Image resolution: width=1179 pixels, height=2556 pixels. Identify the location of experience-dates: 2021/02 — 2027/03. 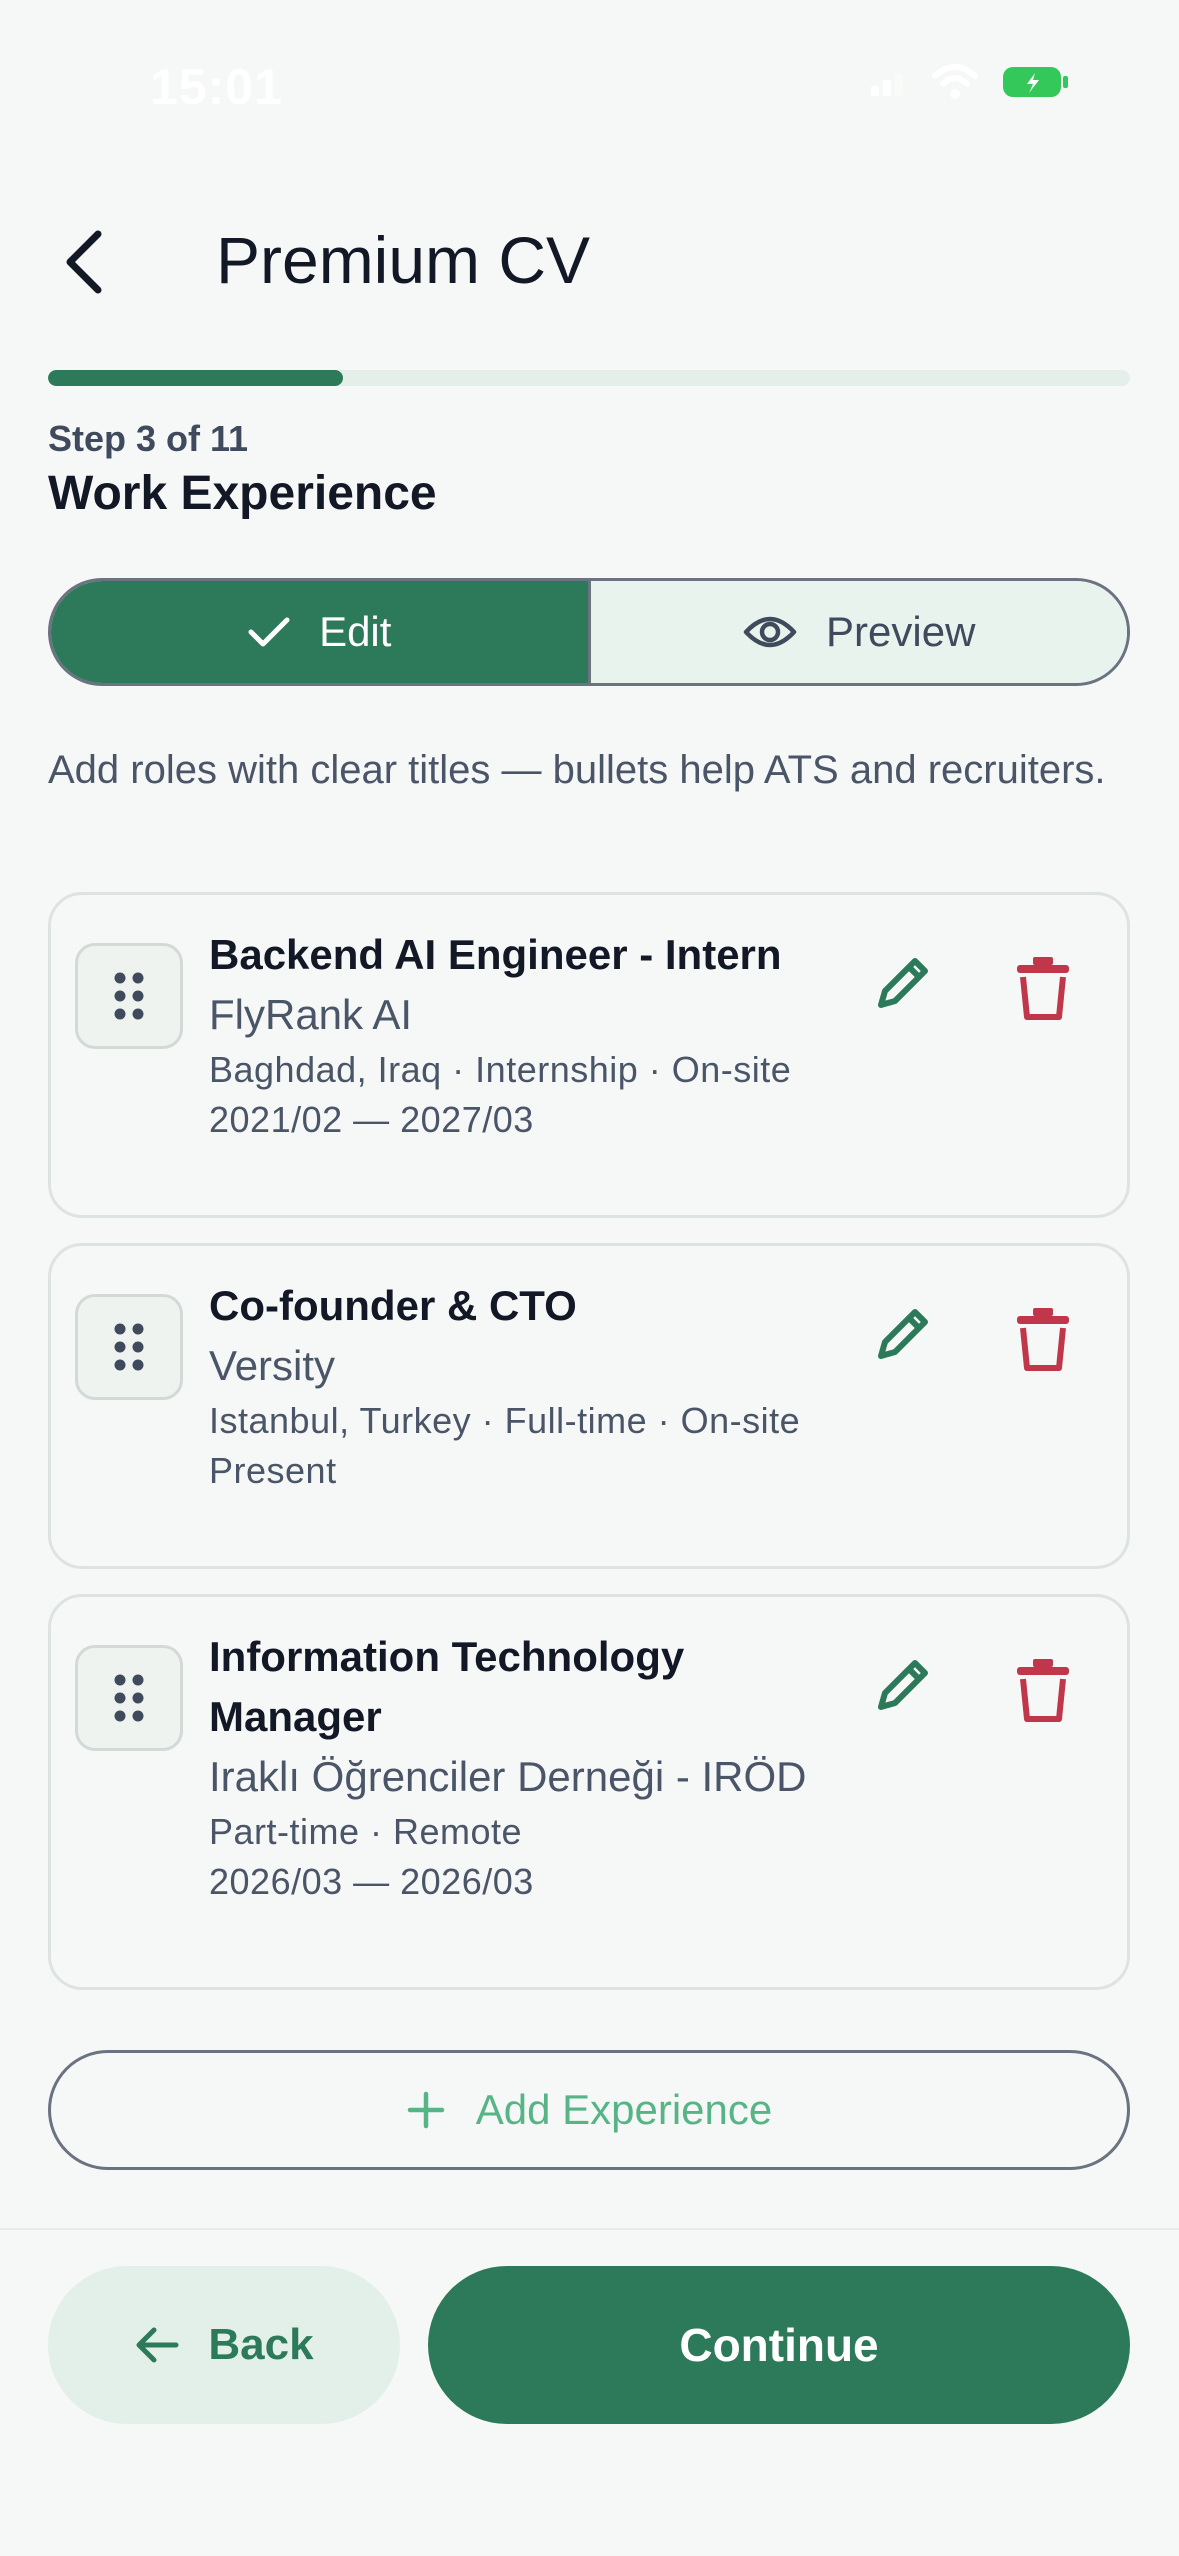
(371, 1119).